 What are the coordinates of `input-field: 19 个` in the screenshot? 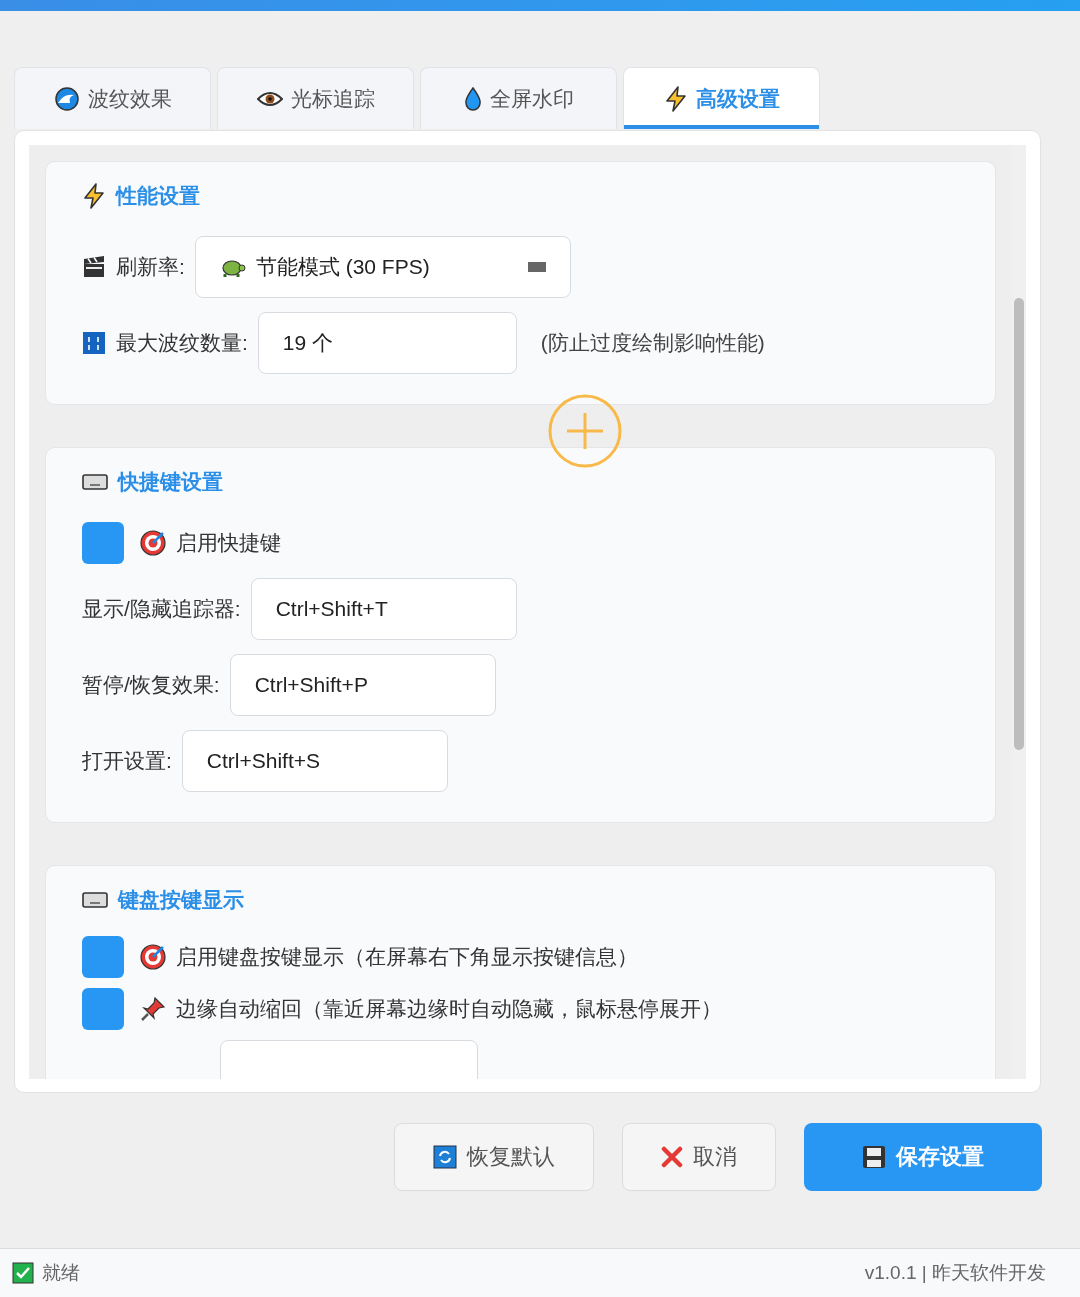 It's located at (387, 343).